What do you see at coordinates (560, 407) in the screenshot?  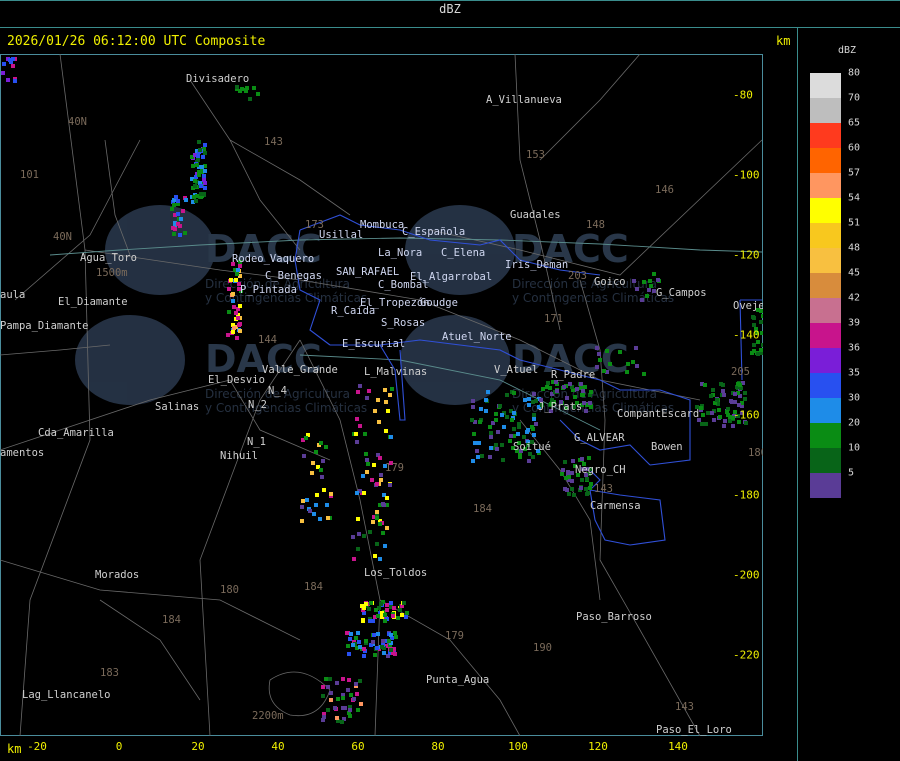 I see `place-label: J_Prats` at bounding box center [560, 407].